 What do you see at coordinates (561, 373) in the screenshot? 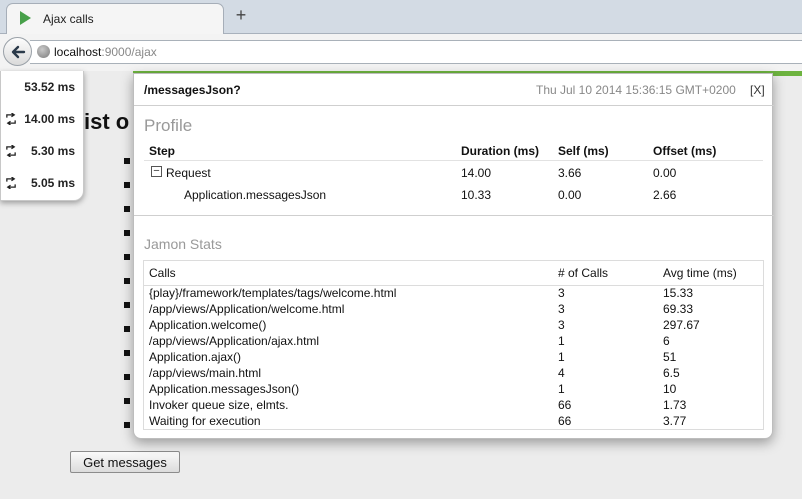
I see `jamon-count: 4` at bounding box center [561, 373].